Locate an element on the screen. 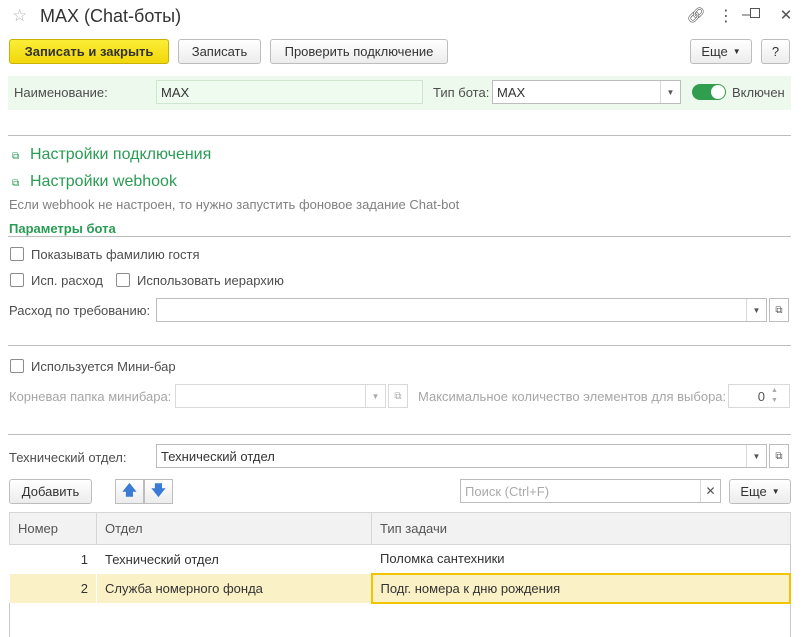 This screenshot has height=637, width=811. bot-type-value: MAX is located at coordinates (511, 92).